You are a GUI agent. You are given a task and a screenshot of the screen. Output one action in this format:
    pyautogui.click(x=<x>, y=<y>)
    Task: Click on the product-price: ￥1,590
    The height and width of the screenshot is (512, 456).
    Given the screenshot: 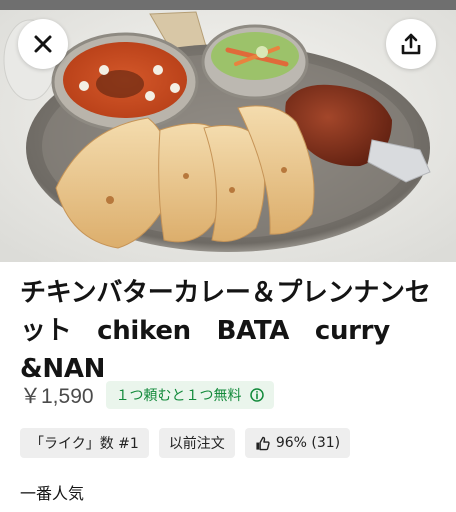 What is the action you would take?
    pyautogui.click(x=57, y=396)
    